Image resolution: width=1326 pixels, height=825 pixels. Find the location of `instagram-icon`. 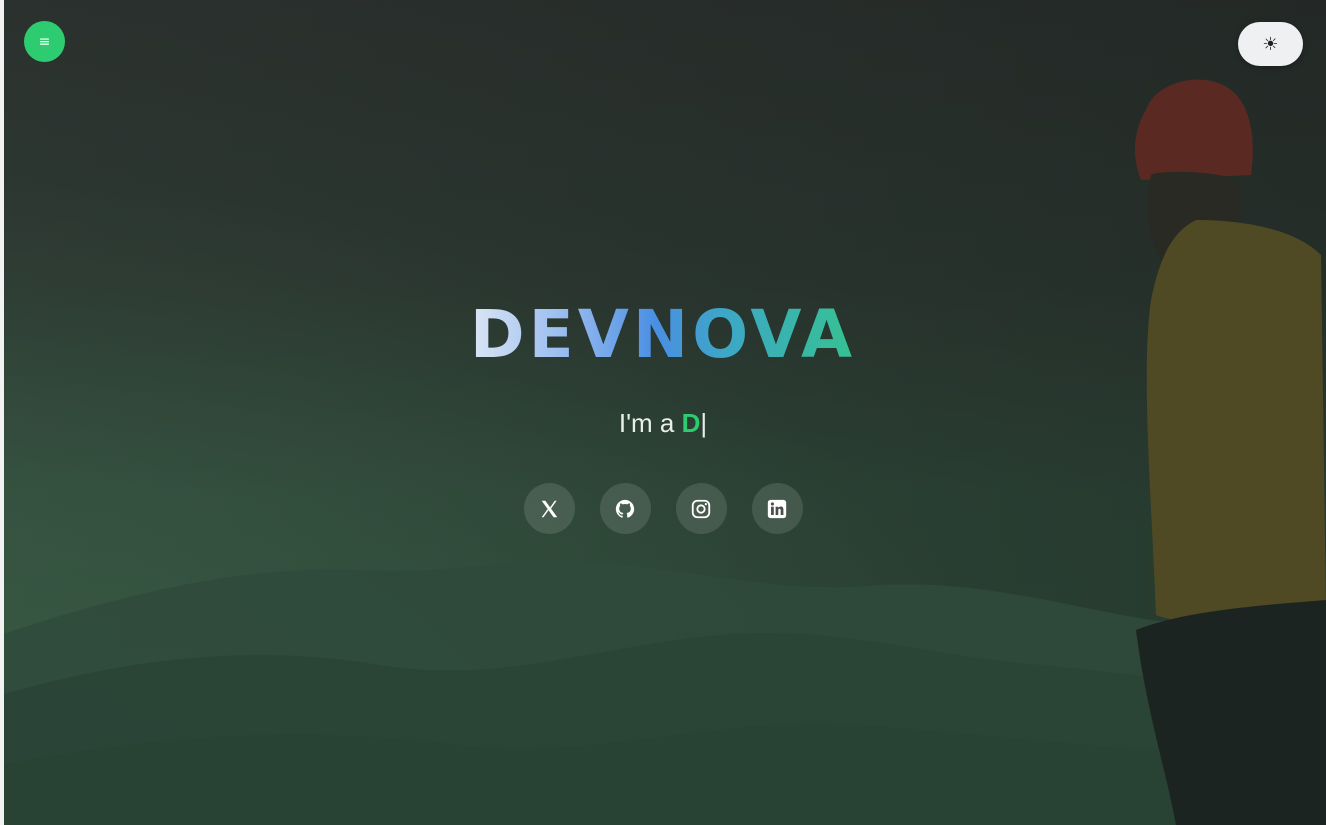

instagram-icon is located at coordinates (701, 508).